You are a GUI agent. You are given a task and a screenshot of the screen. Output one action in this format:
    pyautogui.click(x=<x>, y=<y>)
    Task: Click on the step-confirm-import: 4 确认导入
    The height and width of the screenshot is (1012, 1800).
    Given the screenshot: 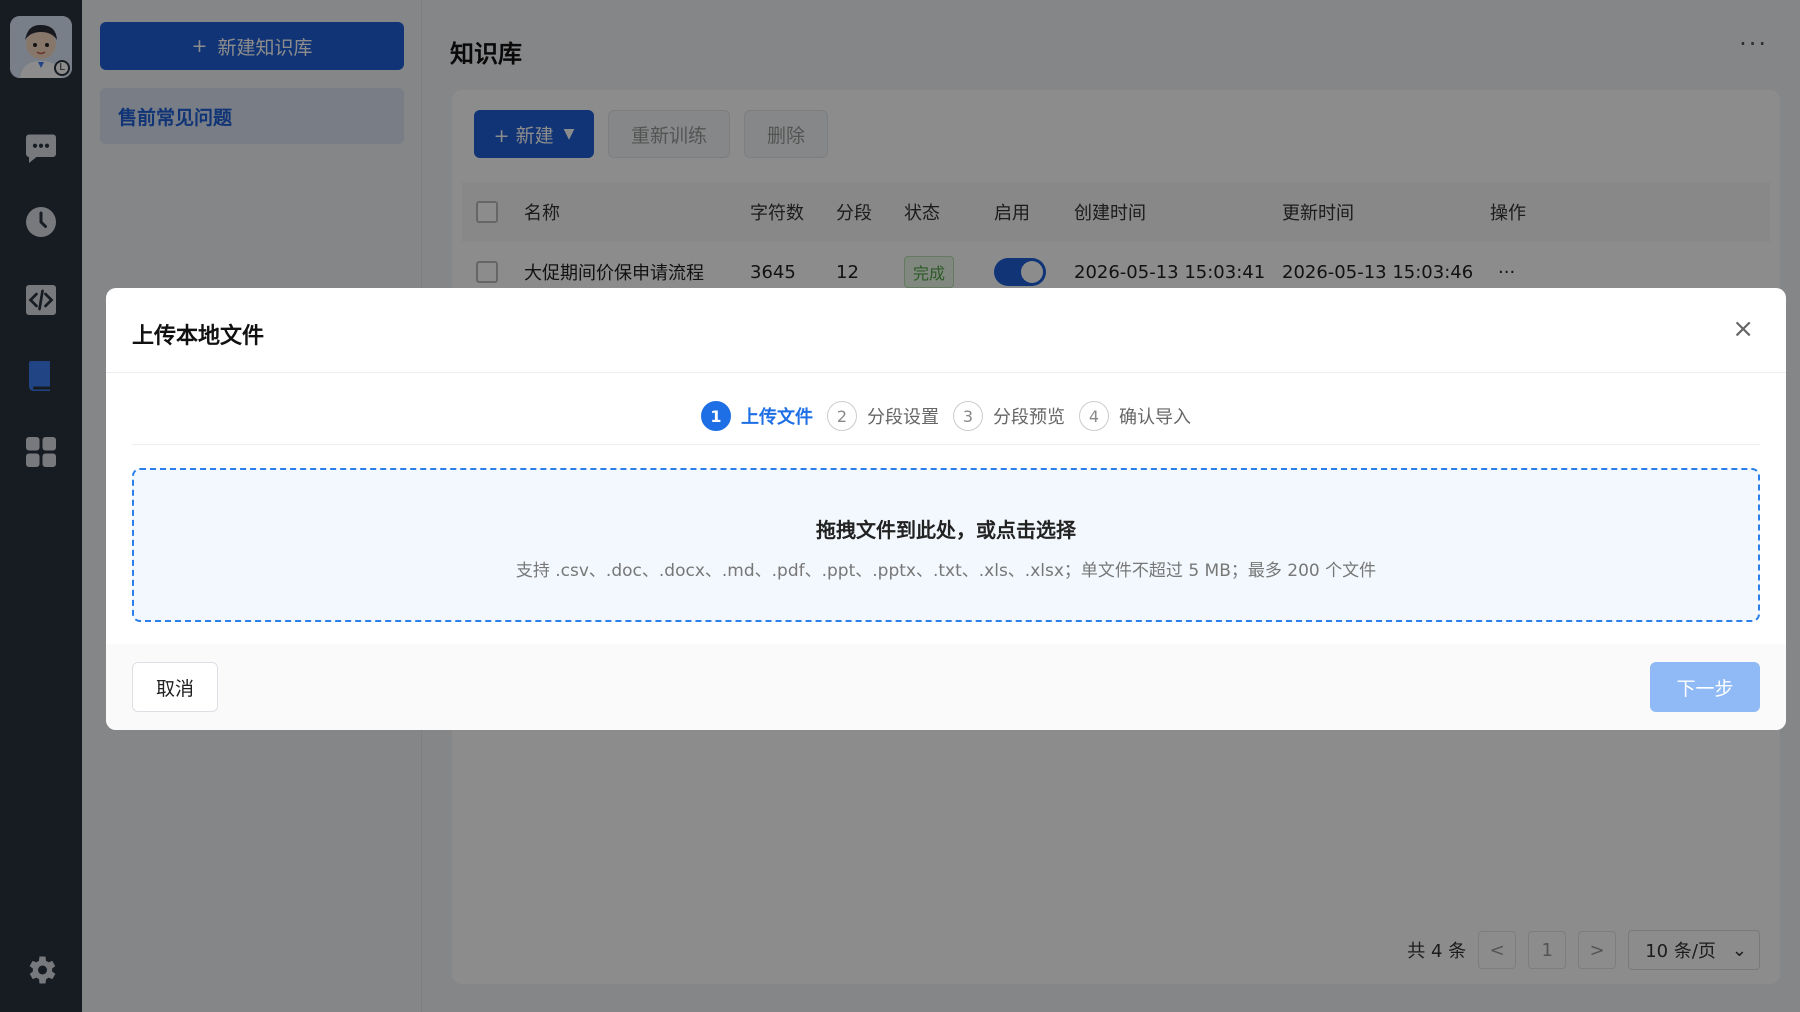 What is the action you would take?
    pyautogui.click(x=1135, y=416)
    